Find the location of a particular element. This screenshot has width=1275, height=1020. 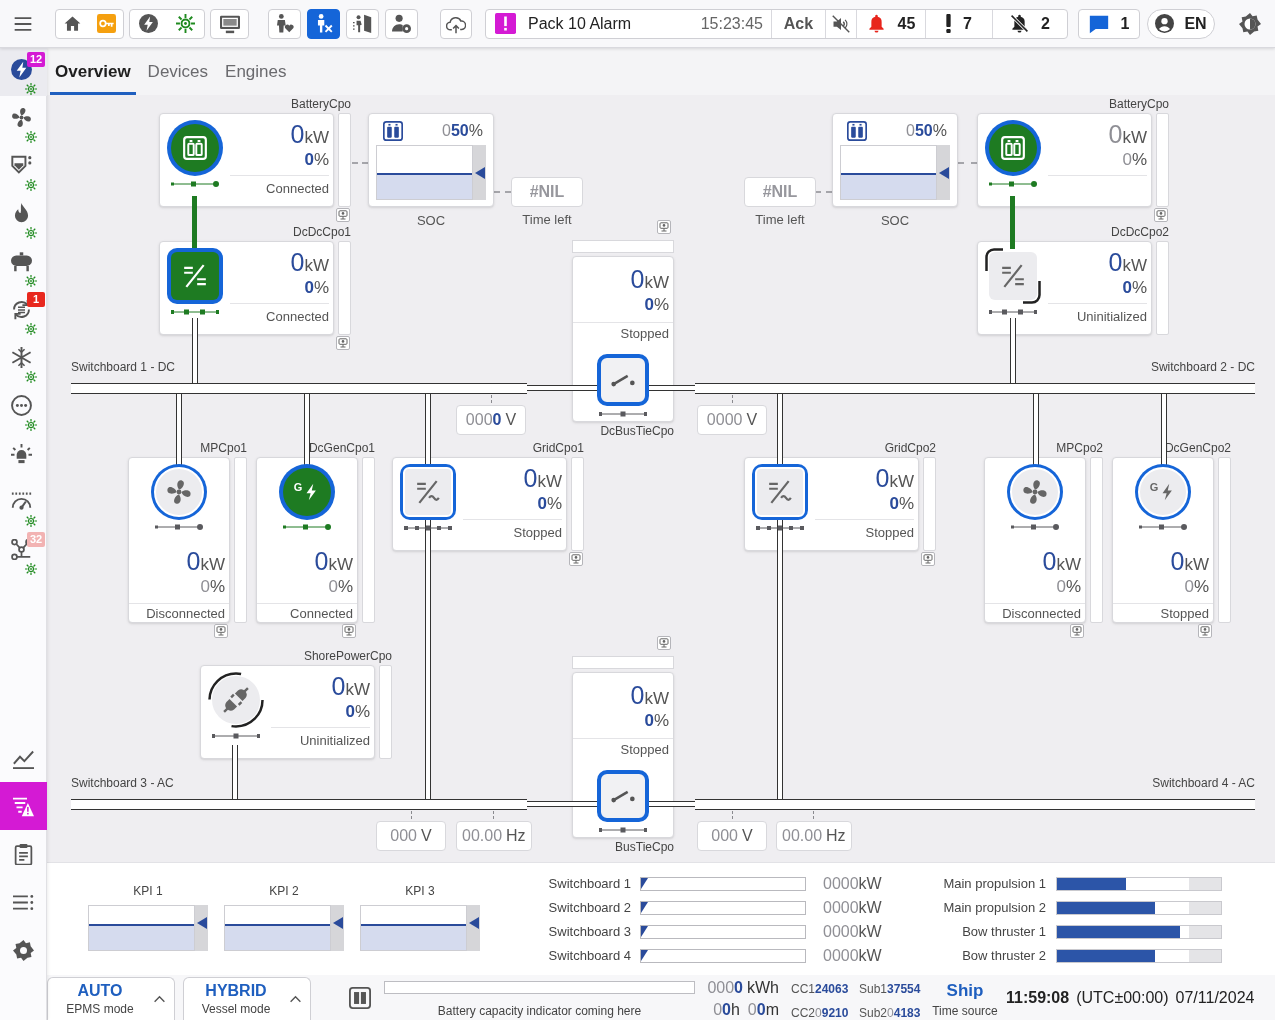

gauge-icon is located at coordinates (21, 501).